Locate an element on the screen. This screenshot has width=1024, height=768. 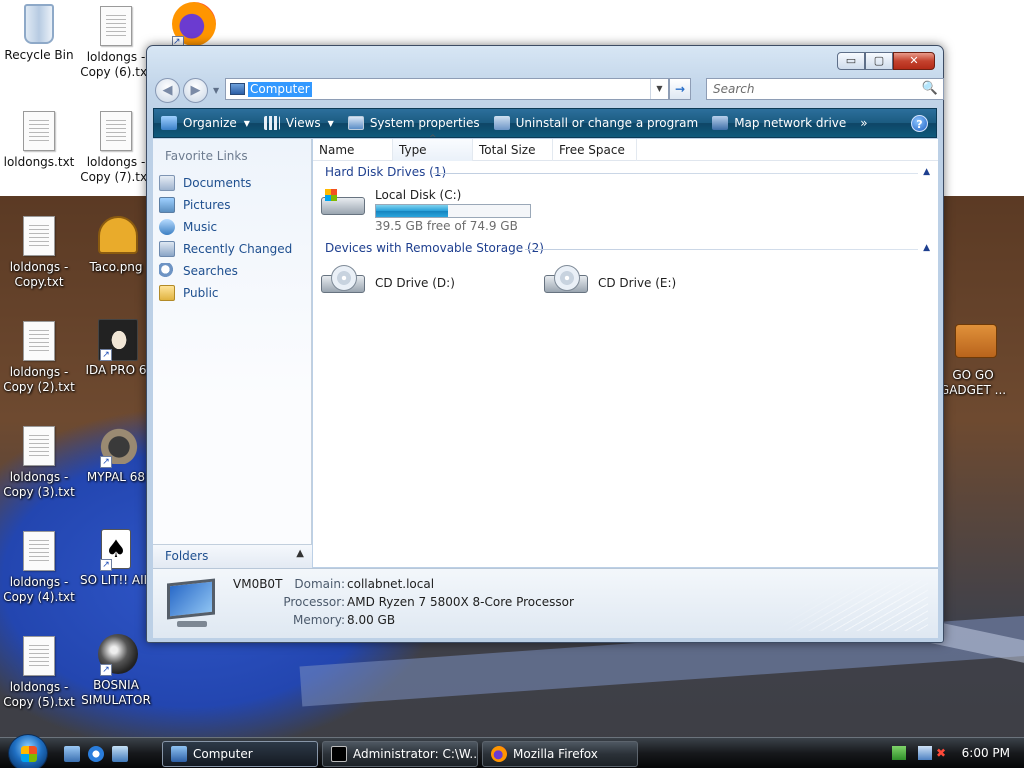
address-value: Computer is located at coordinates (280, 89).